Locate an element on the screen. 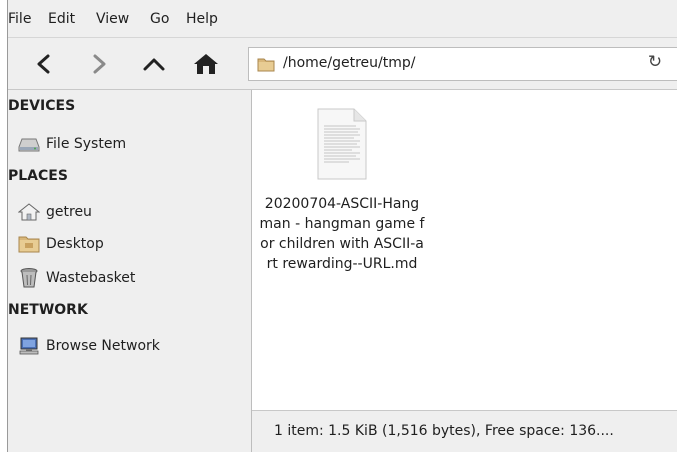 The image size is (677, 452). drive-icon is located at coordinates (29, 144).